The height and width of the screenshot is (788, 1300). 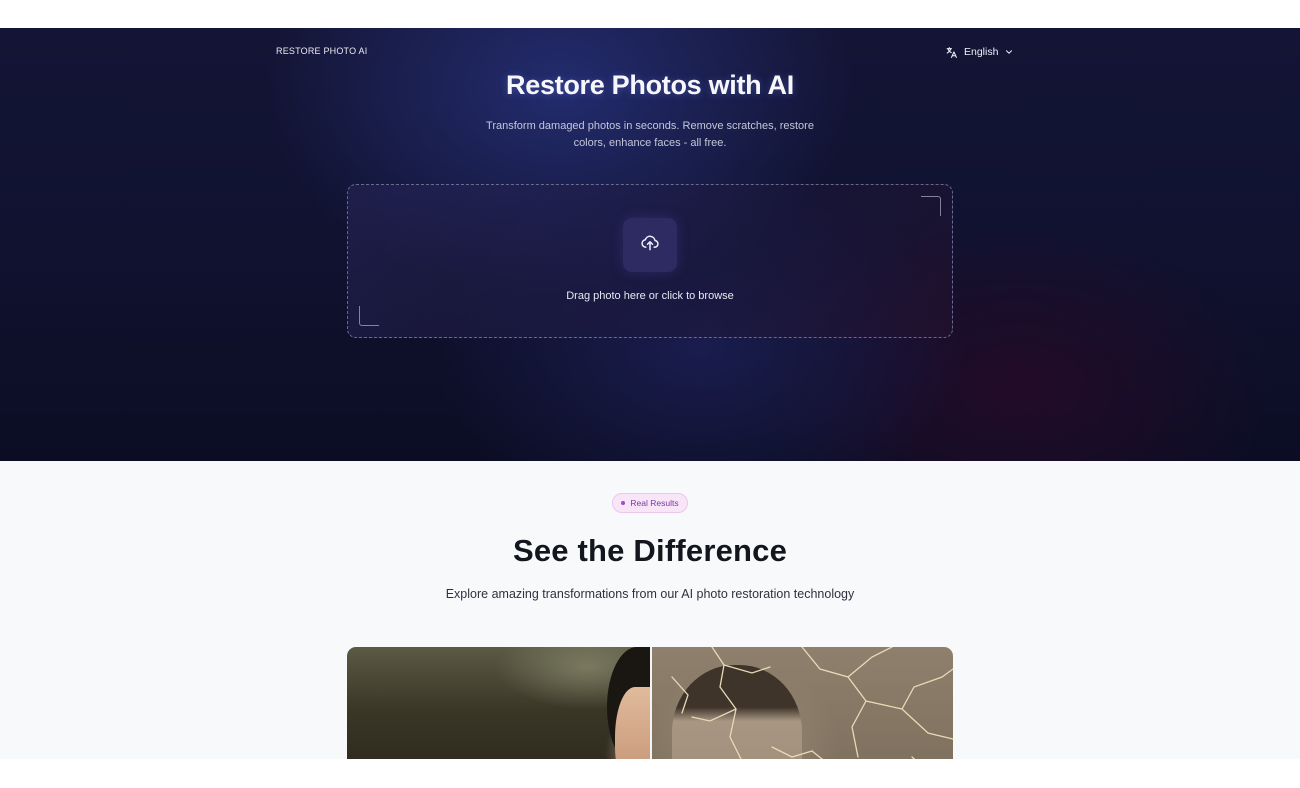 I want to click on translate-icon, so click(x=951, y=52).